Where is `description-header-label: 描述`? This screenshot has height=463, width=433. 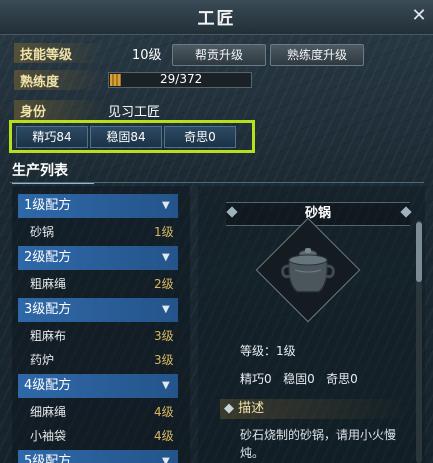
description-header-label: 描述 is located at coordinates (251, 408).